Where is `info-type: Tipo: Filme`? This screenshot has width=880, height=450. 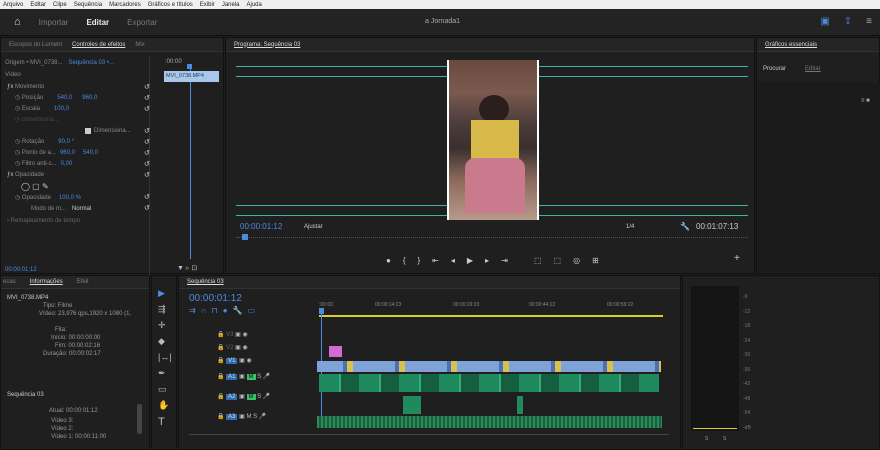
info-type: Tipo: Filme is located at coordinates (58, 306).